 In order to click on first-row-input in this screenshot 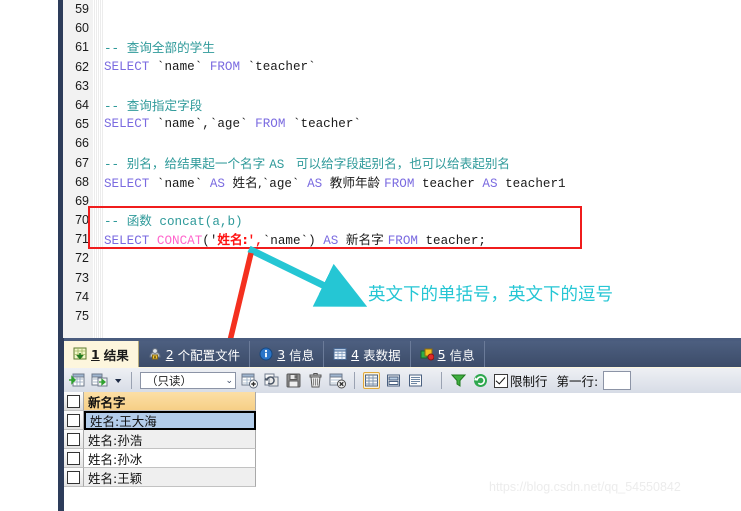, I will do `click(617, 380)`.